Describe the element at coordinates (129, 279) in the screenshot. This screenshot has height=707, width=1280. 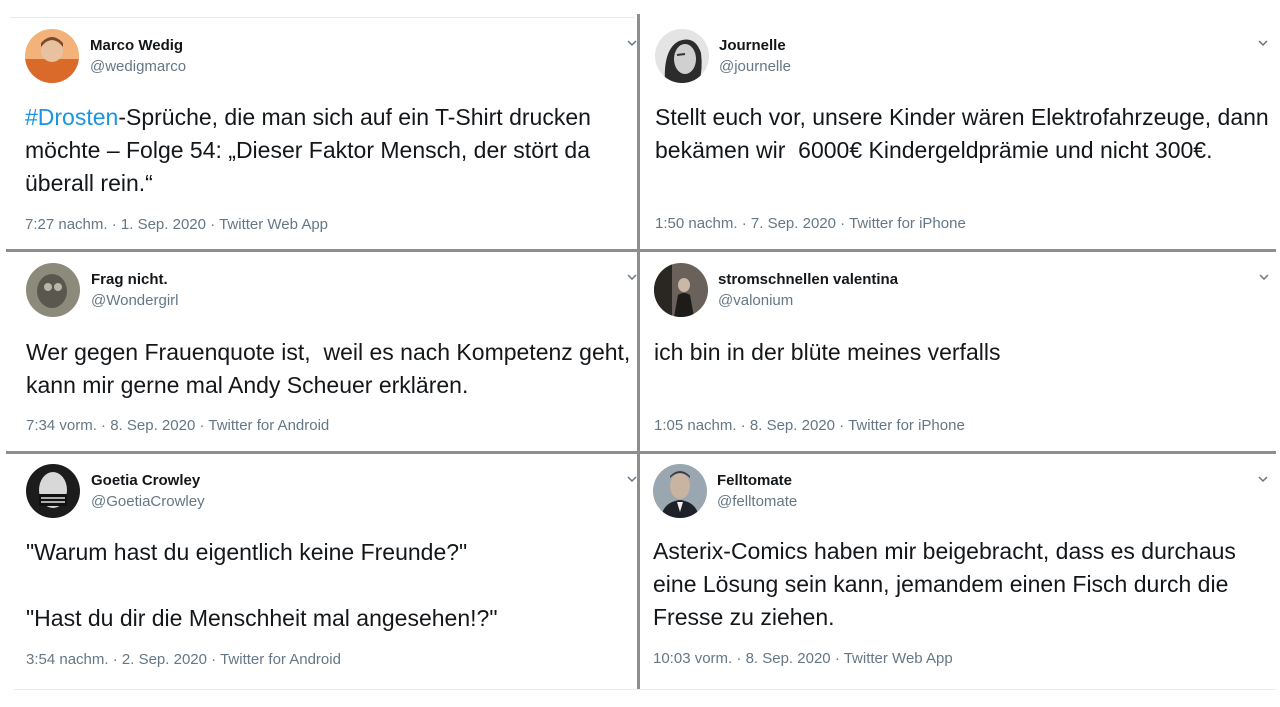
I see `display-name: Frag nicht.` at that location.